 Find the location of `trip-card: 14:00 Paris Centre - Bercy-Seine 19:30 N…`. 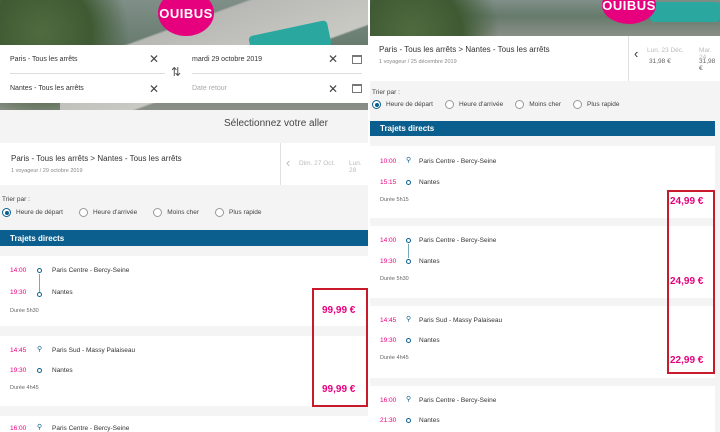

trip-card: 14:00 Paris Centre - Bercy-Seine 19:30 N… is located at coordinates (542, 262).